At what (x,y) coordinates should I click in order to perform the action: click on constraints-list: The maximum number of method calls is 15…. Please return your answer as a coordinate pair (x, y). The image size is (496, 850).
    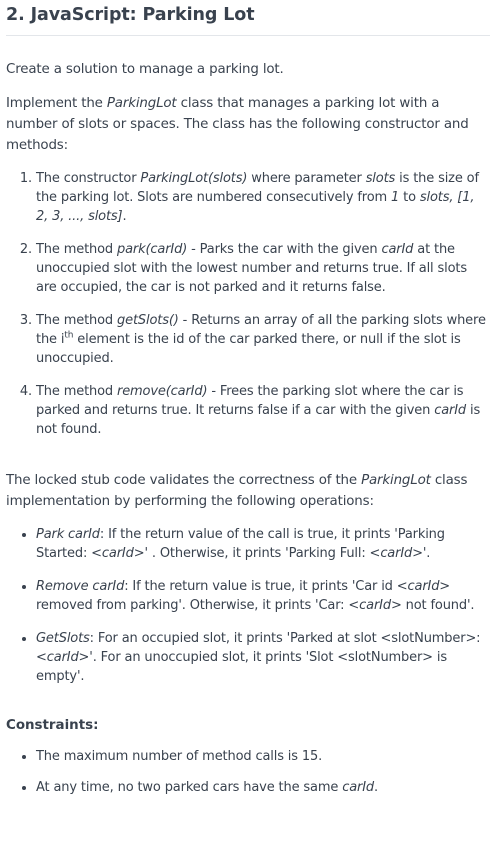
    Looking at the image, I should click on (248, 772).